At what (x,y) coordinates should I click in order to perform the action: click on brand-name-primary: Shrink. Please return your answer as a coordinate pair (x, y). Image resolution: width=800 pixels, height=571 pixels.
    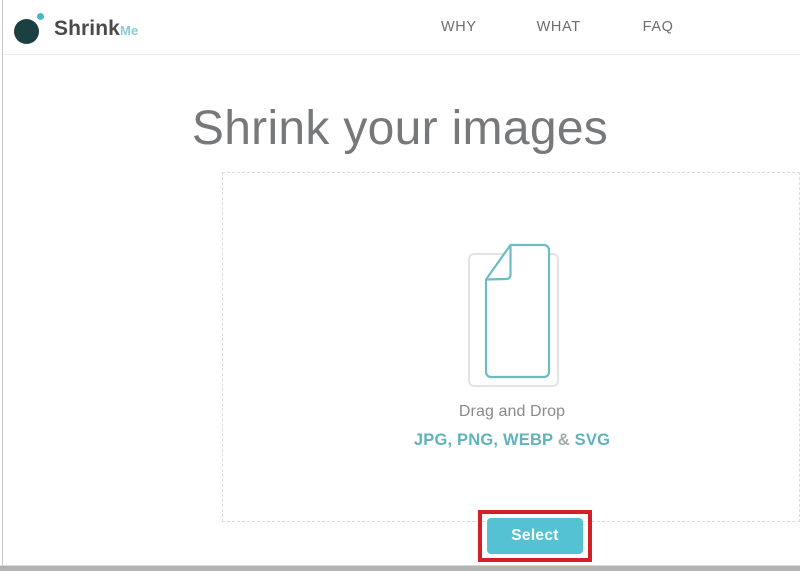
    Looking at the image, I should click on (87, 28).